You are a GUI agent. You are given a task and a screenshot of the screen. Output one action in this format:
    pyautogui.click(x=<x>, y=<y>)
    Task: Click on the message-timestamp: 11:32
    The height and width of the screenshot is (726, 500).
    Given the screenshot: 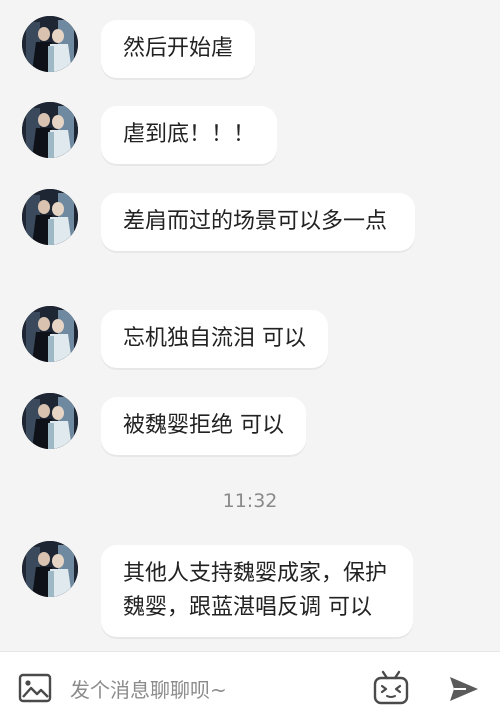 What is the action you would take?
    pyautogui.click(x=250, y=501)
    